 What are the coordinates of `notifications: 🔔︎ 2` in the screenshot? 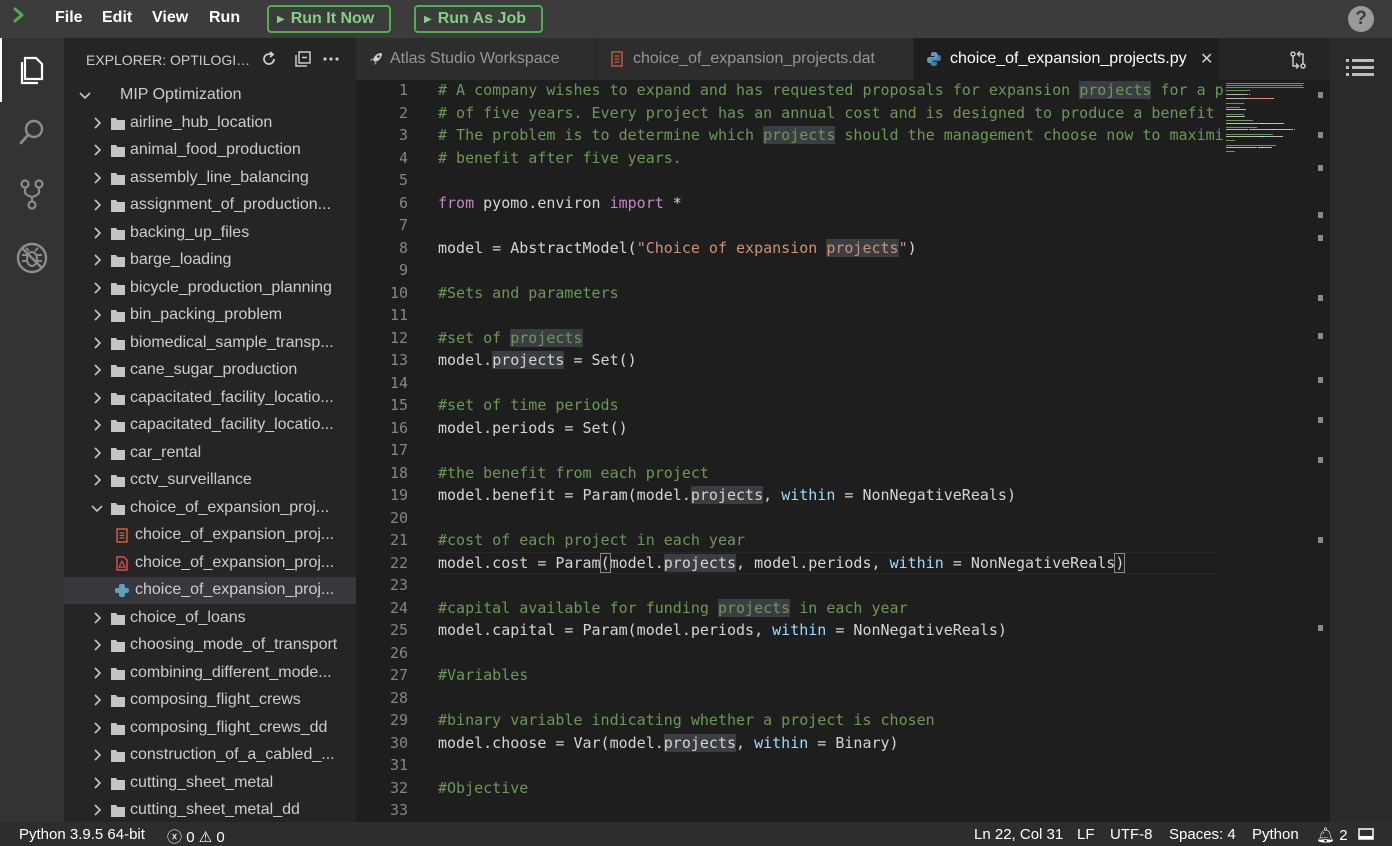 It's located at (1332, 835).